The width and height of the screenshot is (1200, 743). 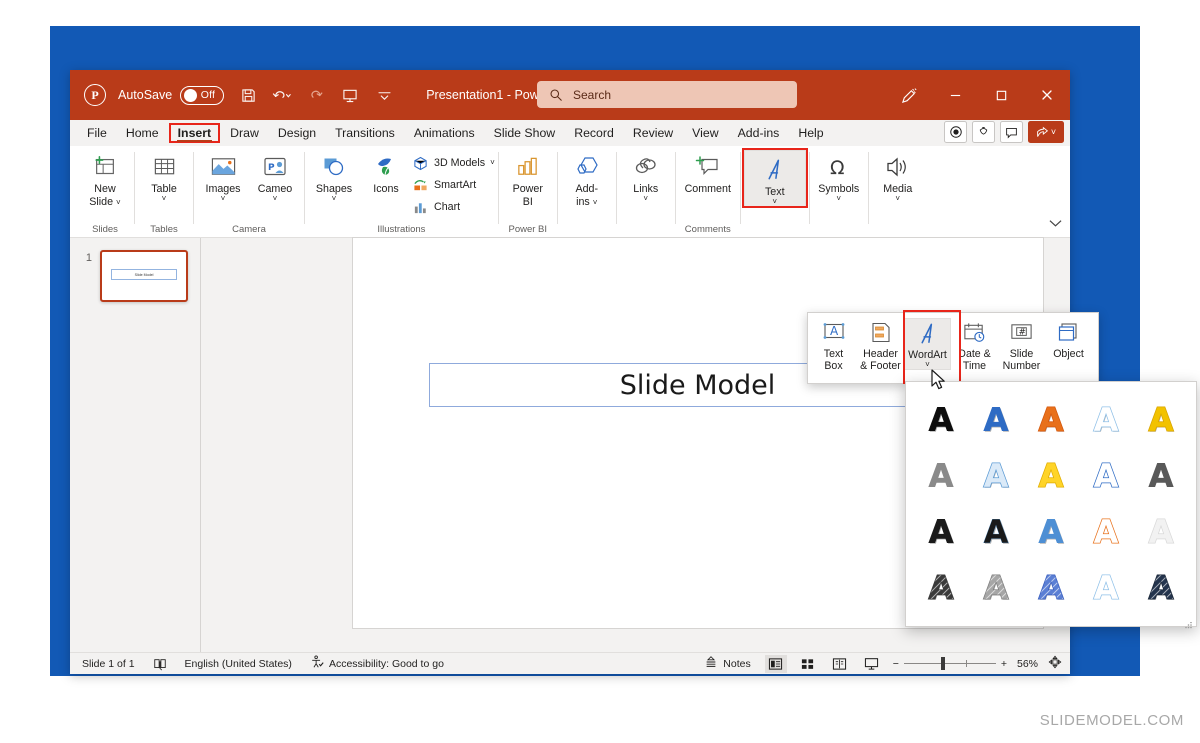 I want to click on wordart-style-12: AA, so click(x=996, y=532).